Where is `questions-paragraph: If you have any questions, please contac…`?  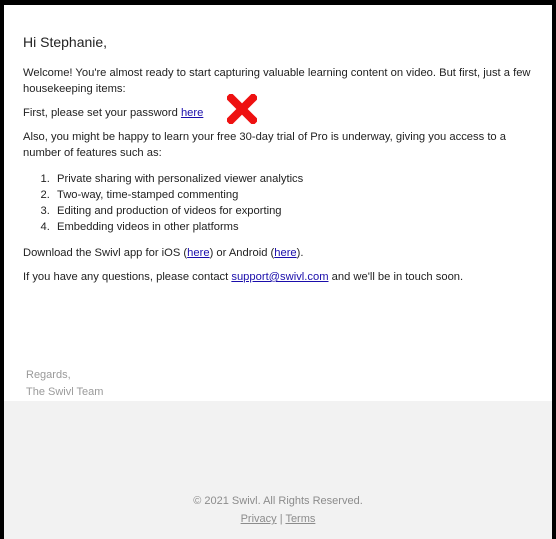 questions-paragraph: If you have any questions, please contac… is located at coordinates (283, 277).